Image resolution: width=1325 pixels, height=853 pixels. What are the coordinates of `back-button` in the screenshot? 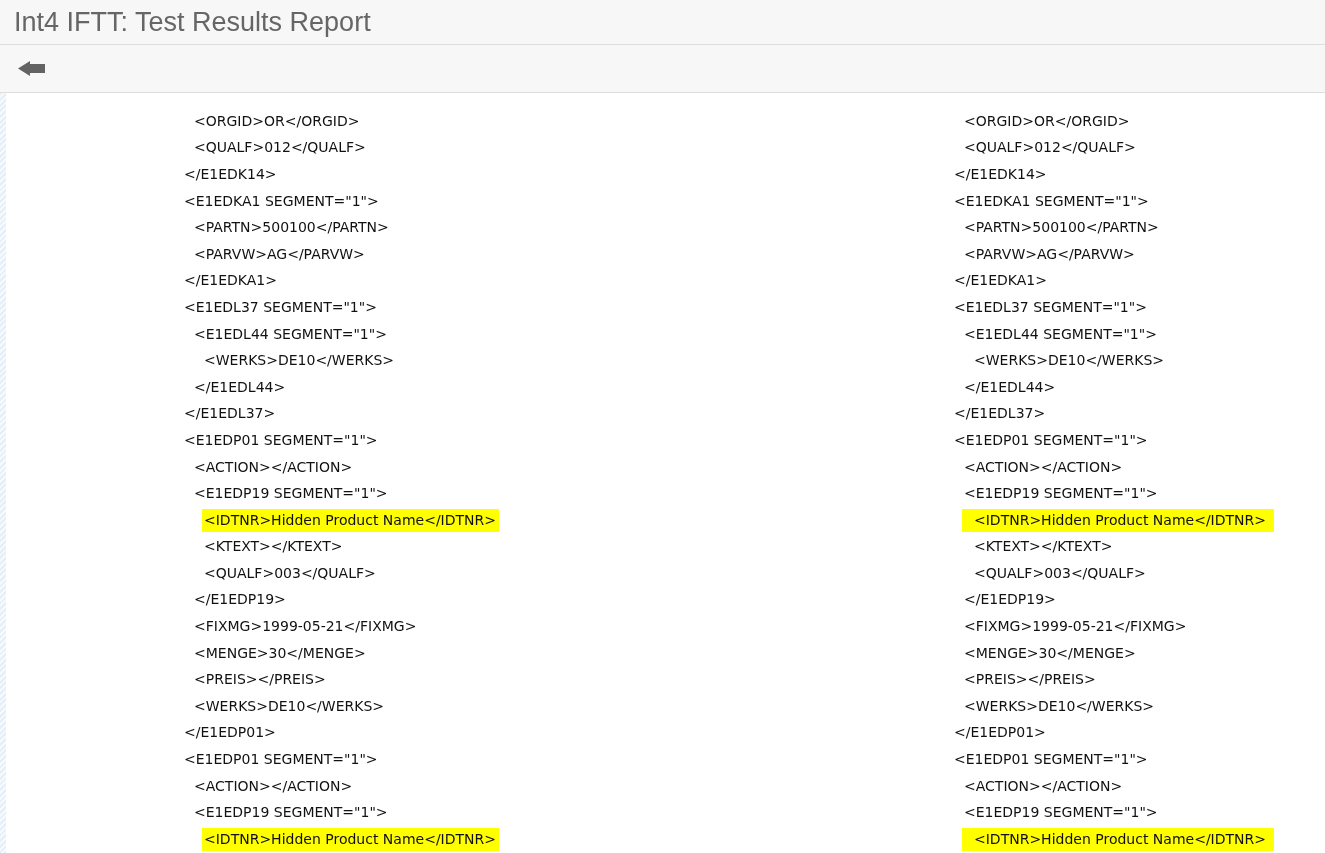 It's located at (31, 68).